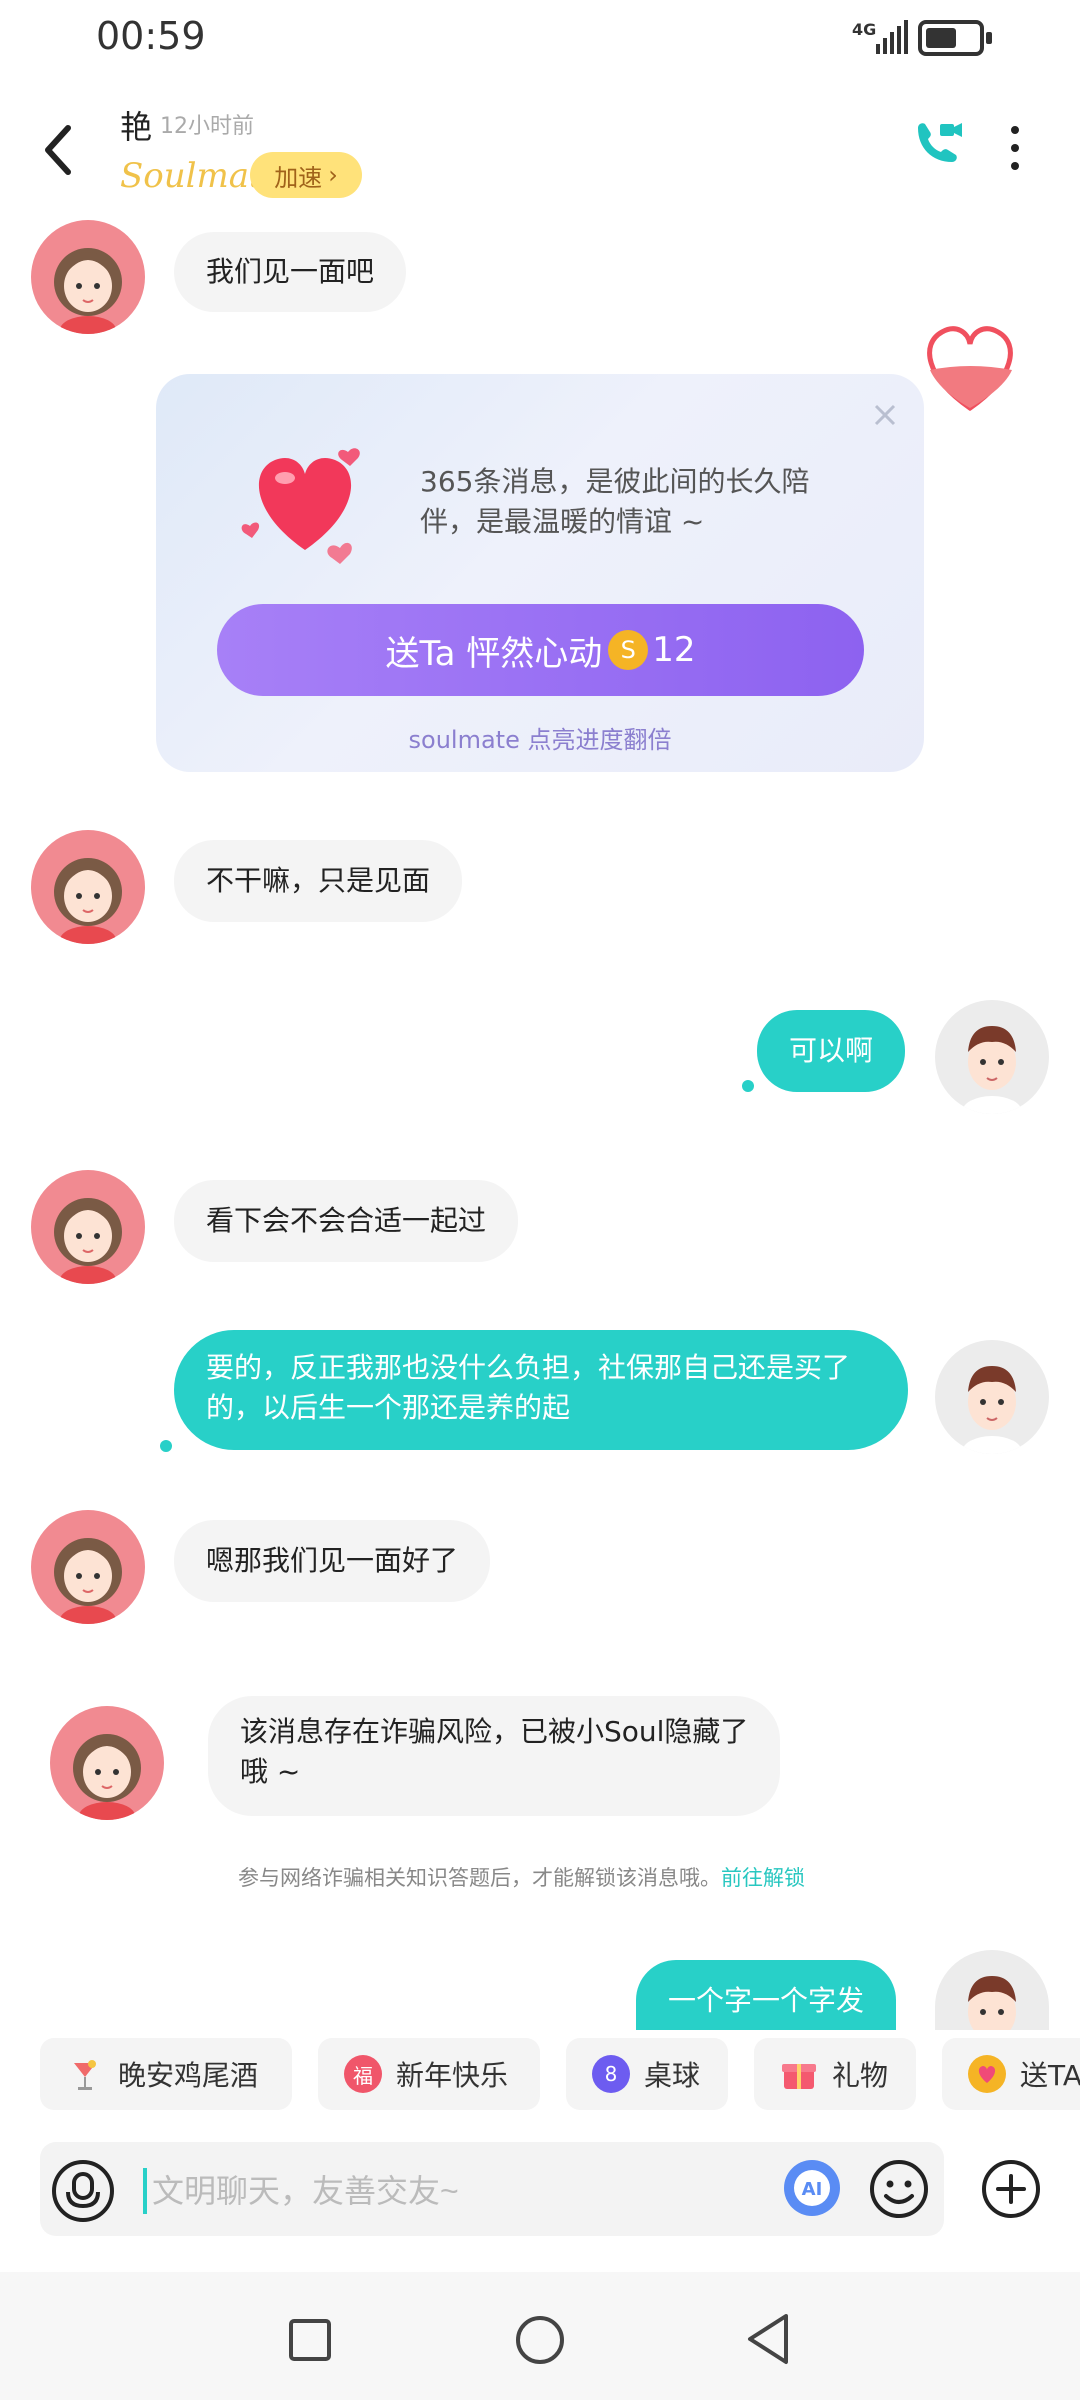 The image size is (1080, 2400). I want to click on message-bubble-outgoing: 可以啊, so click(831, 1051).